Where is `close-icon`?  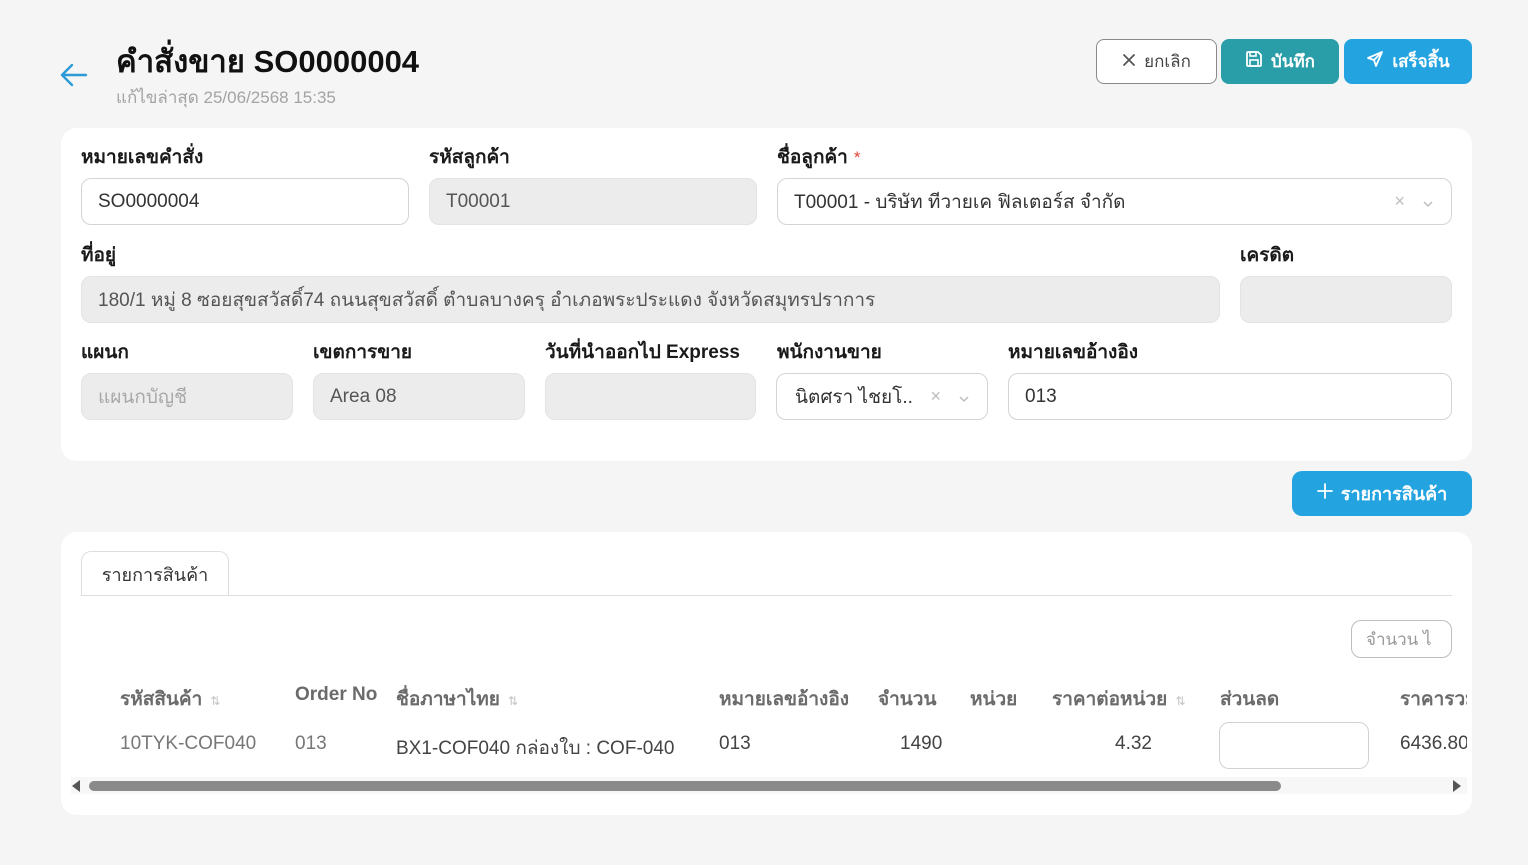
close-icon is located at coordinates (1129, 62).